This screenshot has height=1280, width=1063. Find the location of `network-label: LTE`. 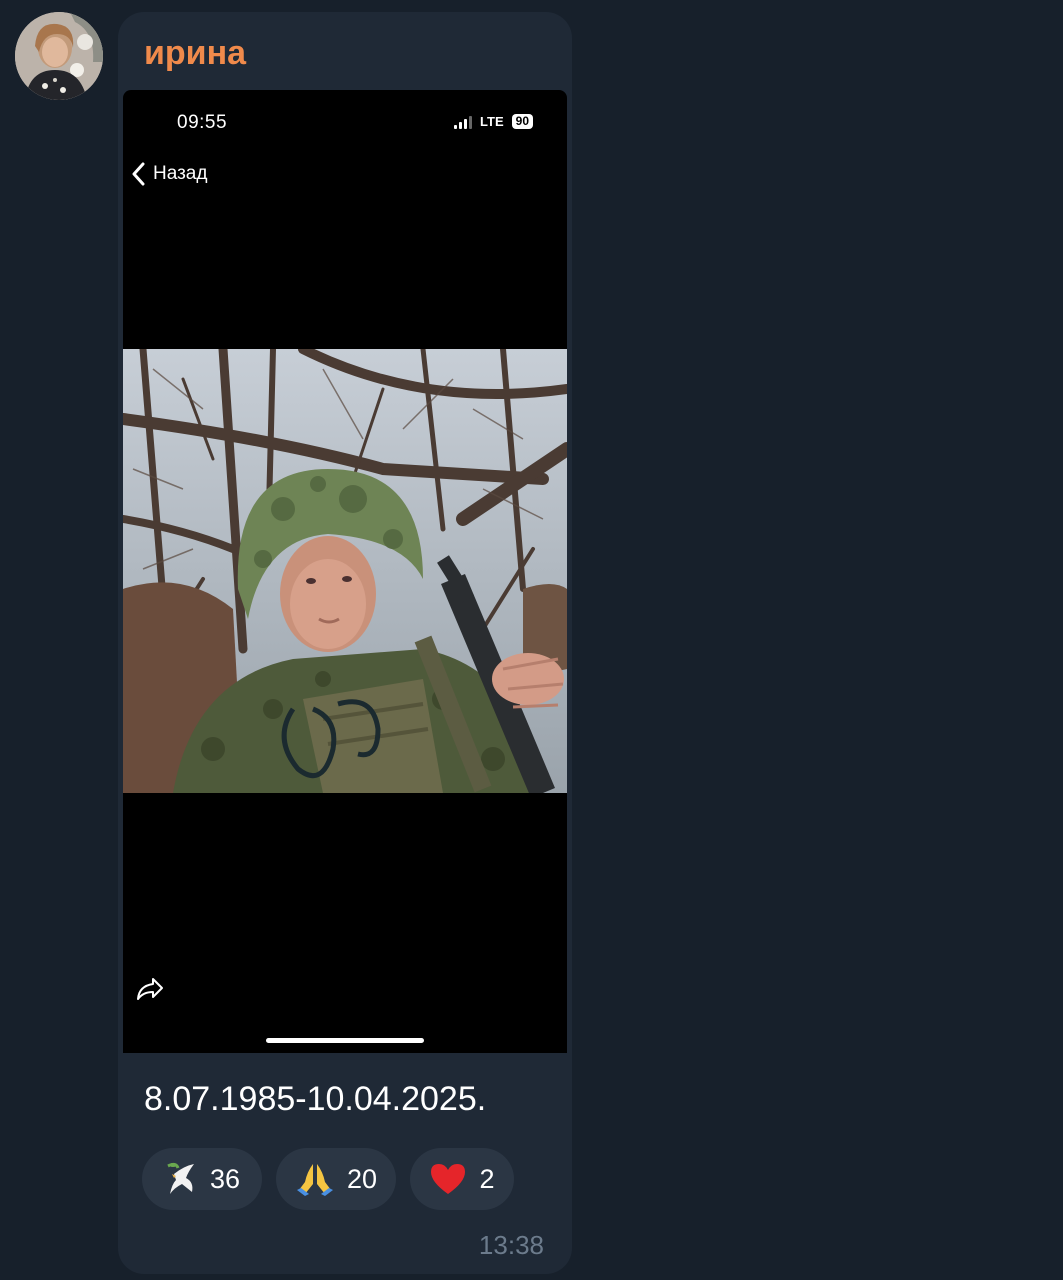

network-label: LTE is located at coordinates (492, 121).